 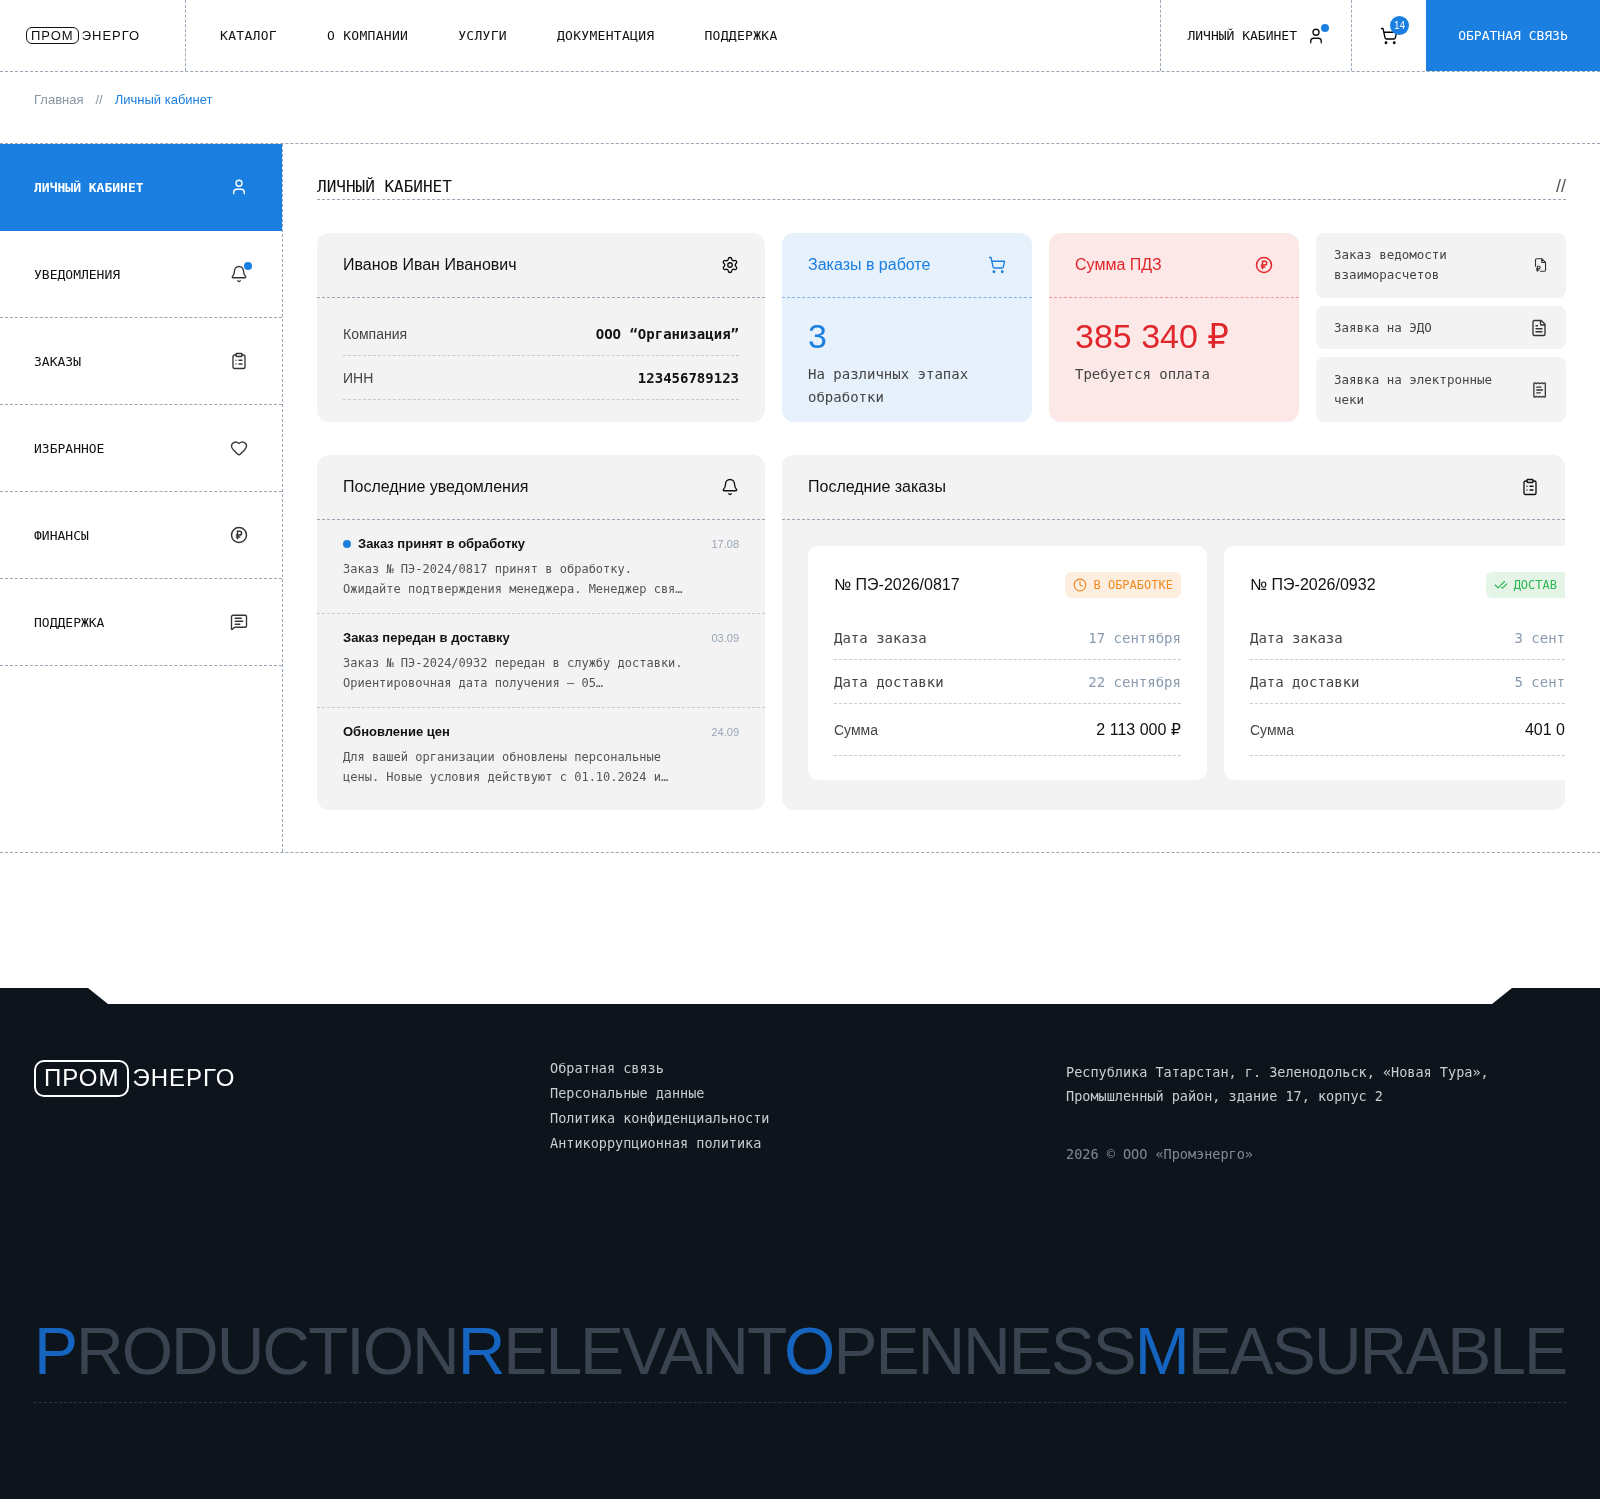 I want to click on field-value: 2 113 000 ₽, so click(x=1138, y=729).